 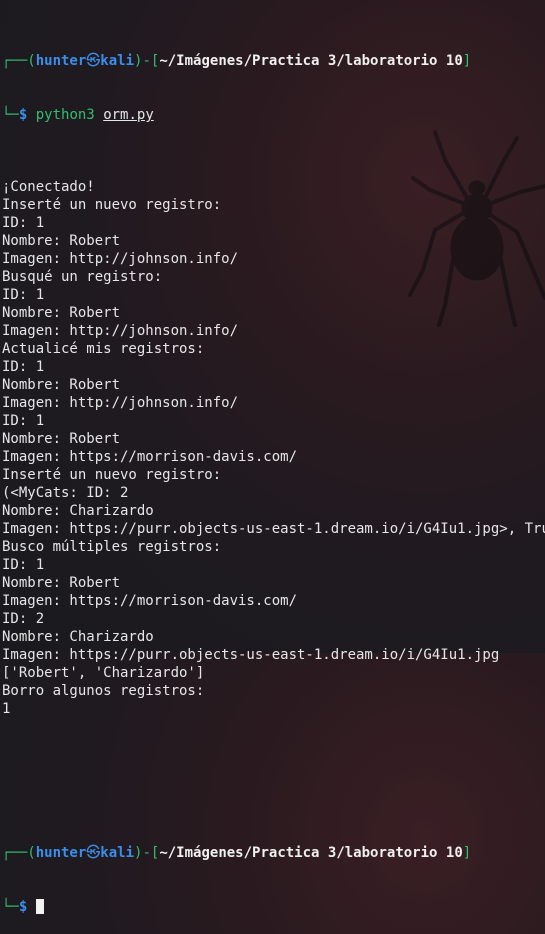 What do you see at coordinates (273, 115) in the screenshot?
I see `command-line: └─$ python3 orm.py` at bounding box center [273, 115].